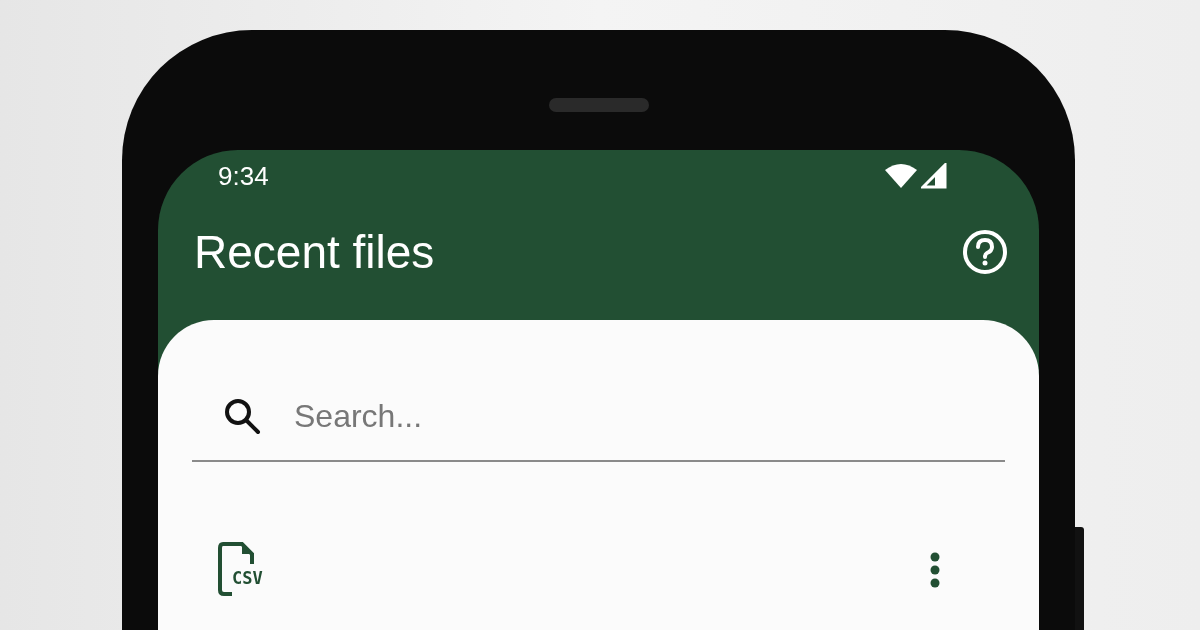 This screenshot has height=630, width=1200. What do you see at coordinates (243, 176) in the screenshot?
I see `status-time: 9:34` at bounding box center [243, 176].